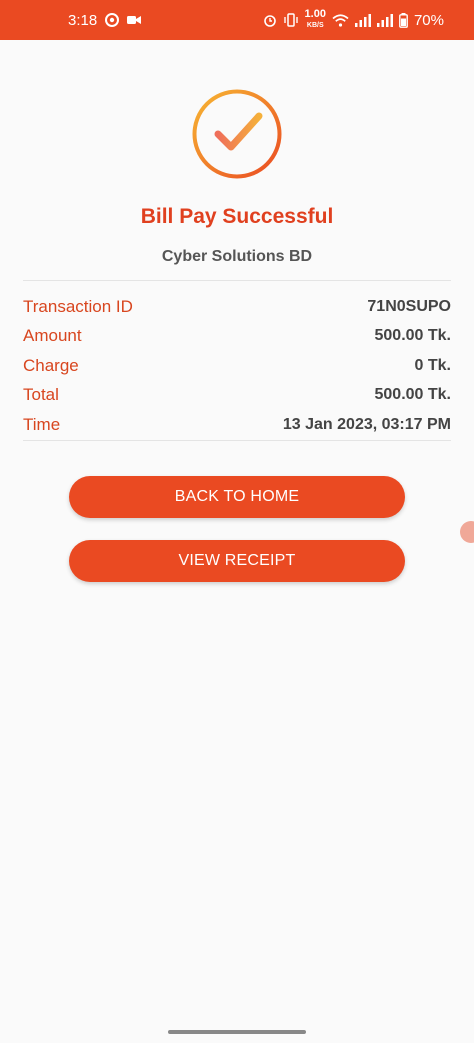 The image size is (474, 1043). Describe the element at coordinates (237, 396) in the screenshot. I see `detail-row-total: Total 500.00 Tk.` at that location.